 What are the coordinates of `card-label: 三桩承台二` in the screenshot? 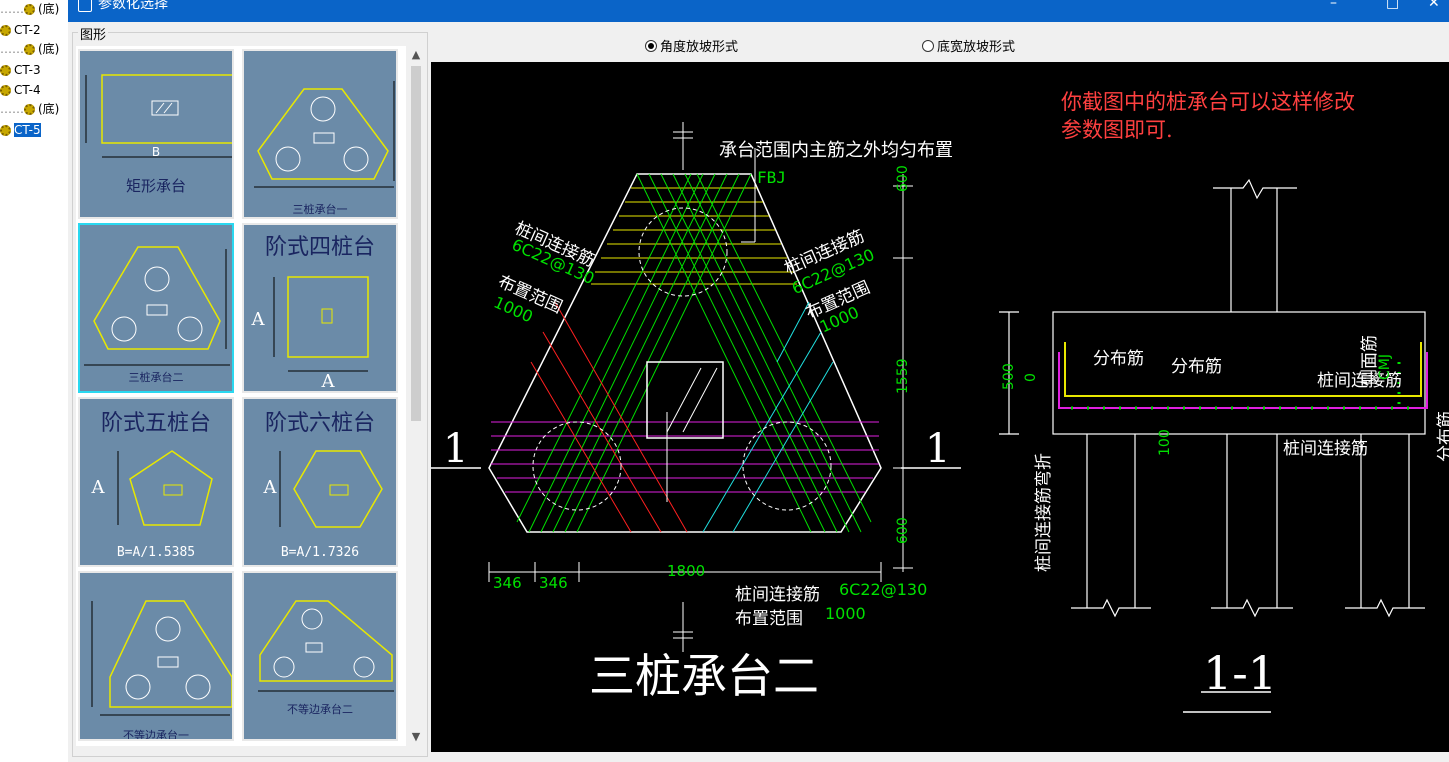 It's located at (156, 377).